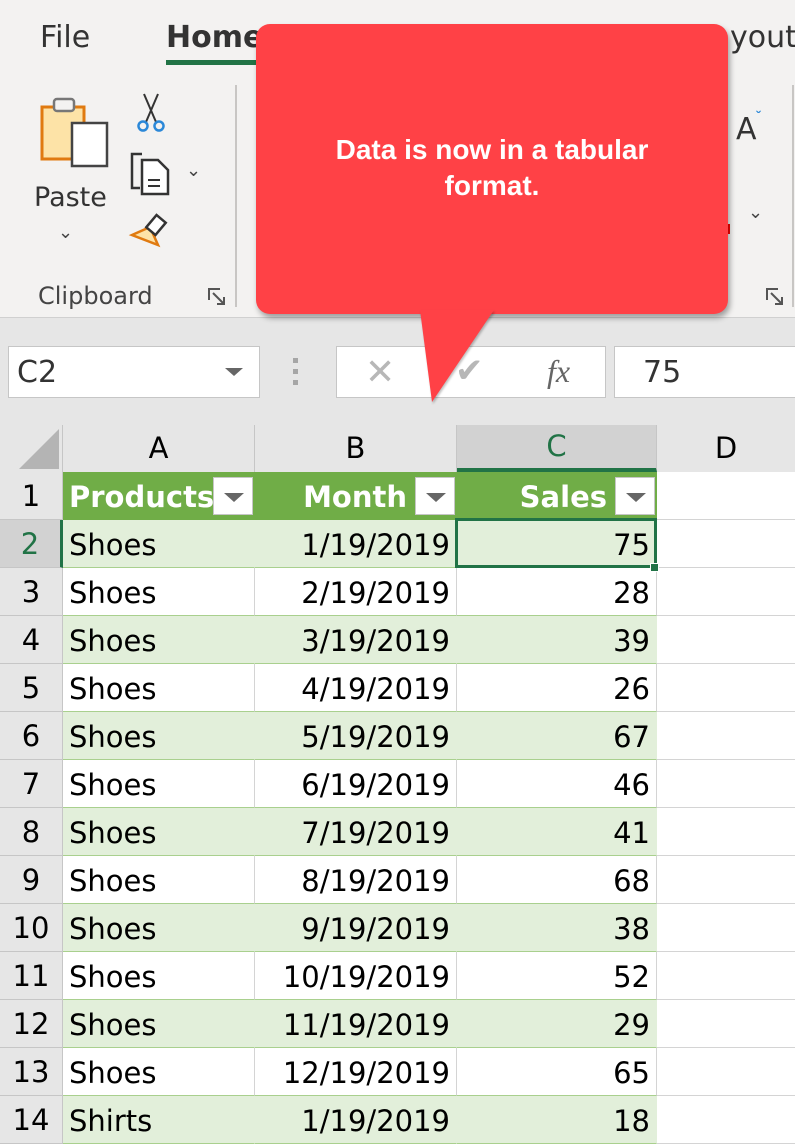 This screenshot has height=1146, width=795. What do you see at coordinates (151, 113) in the screenshot?
I see `cut-icon` at bounding box center [151, 113].